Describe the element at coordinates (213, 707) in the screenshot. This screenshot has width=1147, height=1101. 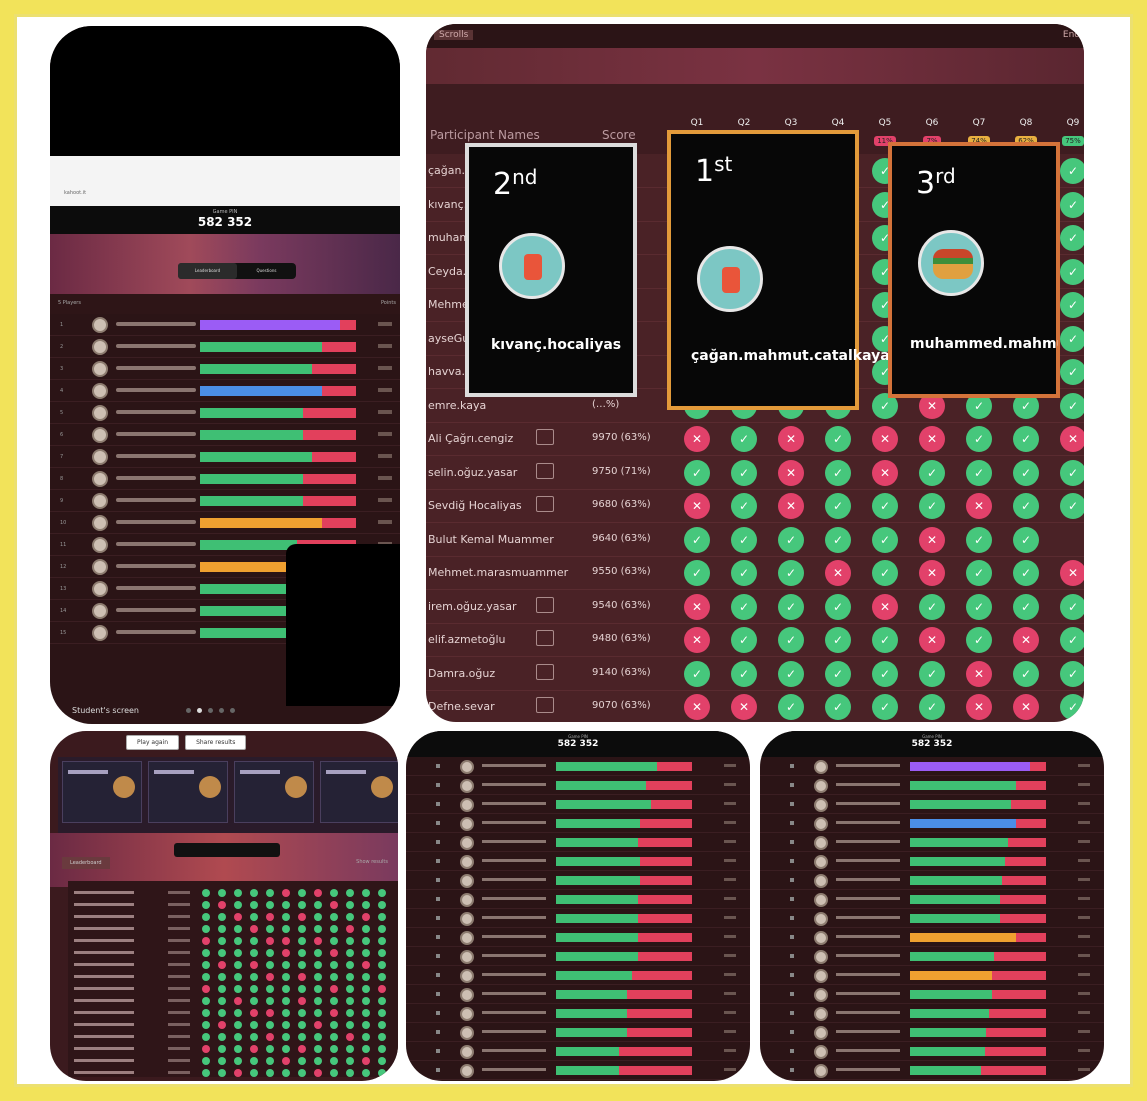
I see `carousel-dots` at that location.